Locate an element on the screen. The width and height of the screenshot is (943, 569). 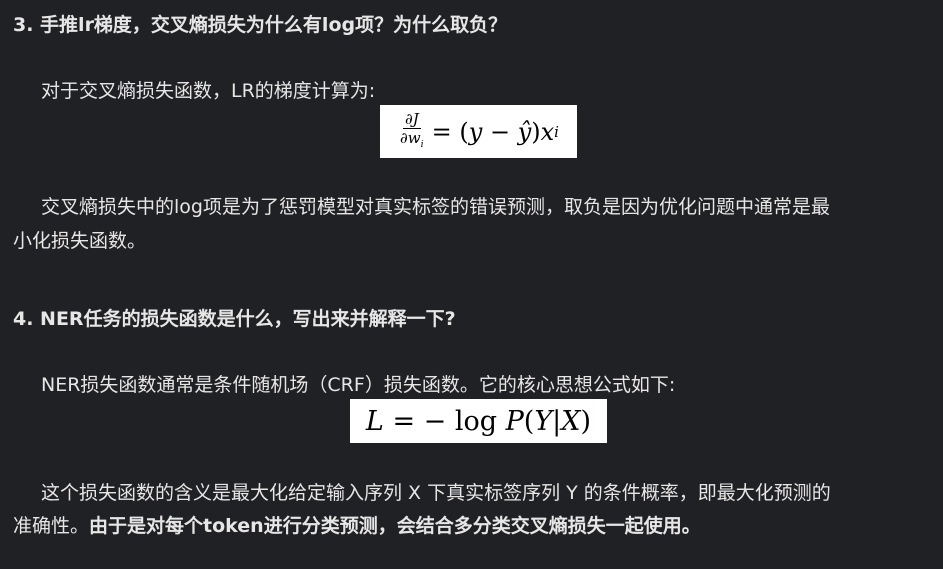
gradient-equation: ∂J ∂wi = ( y − ŷ ) xi is located at coordinates (478, 131).